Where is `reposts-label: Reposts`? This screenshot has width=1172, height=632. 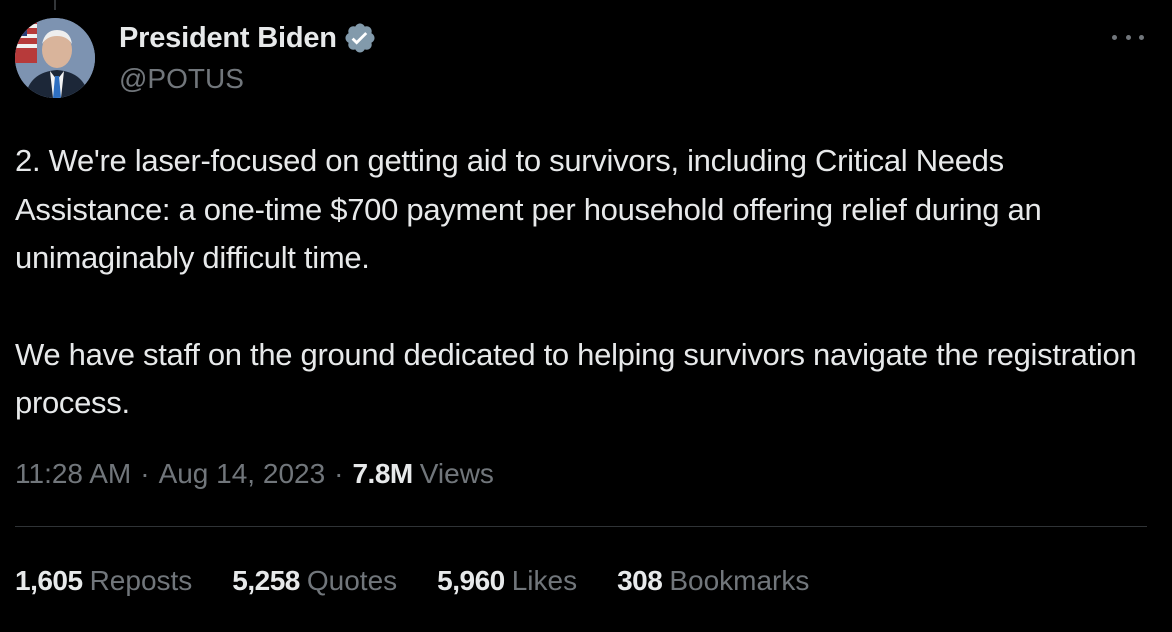 reposts-label: Reposts is located at coordinates (141, 580).